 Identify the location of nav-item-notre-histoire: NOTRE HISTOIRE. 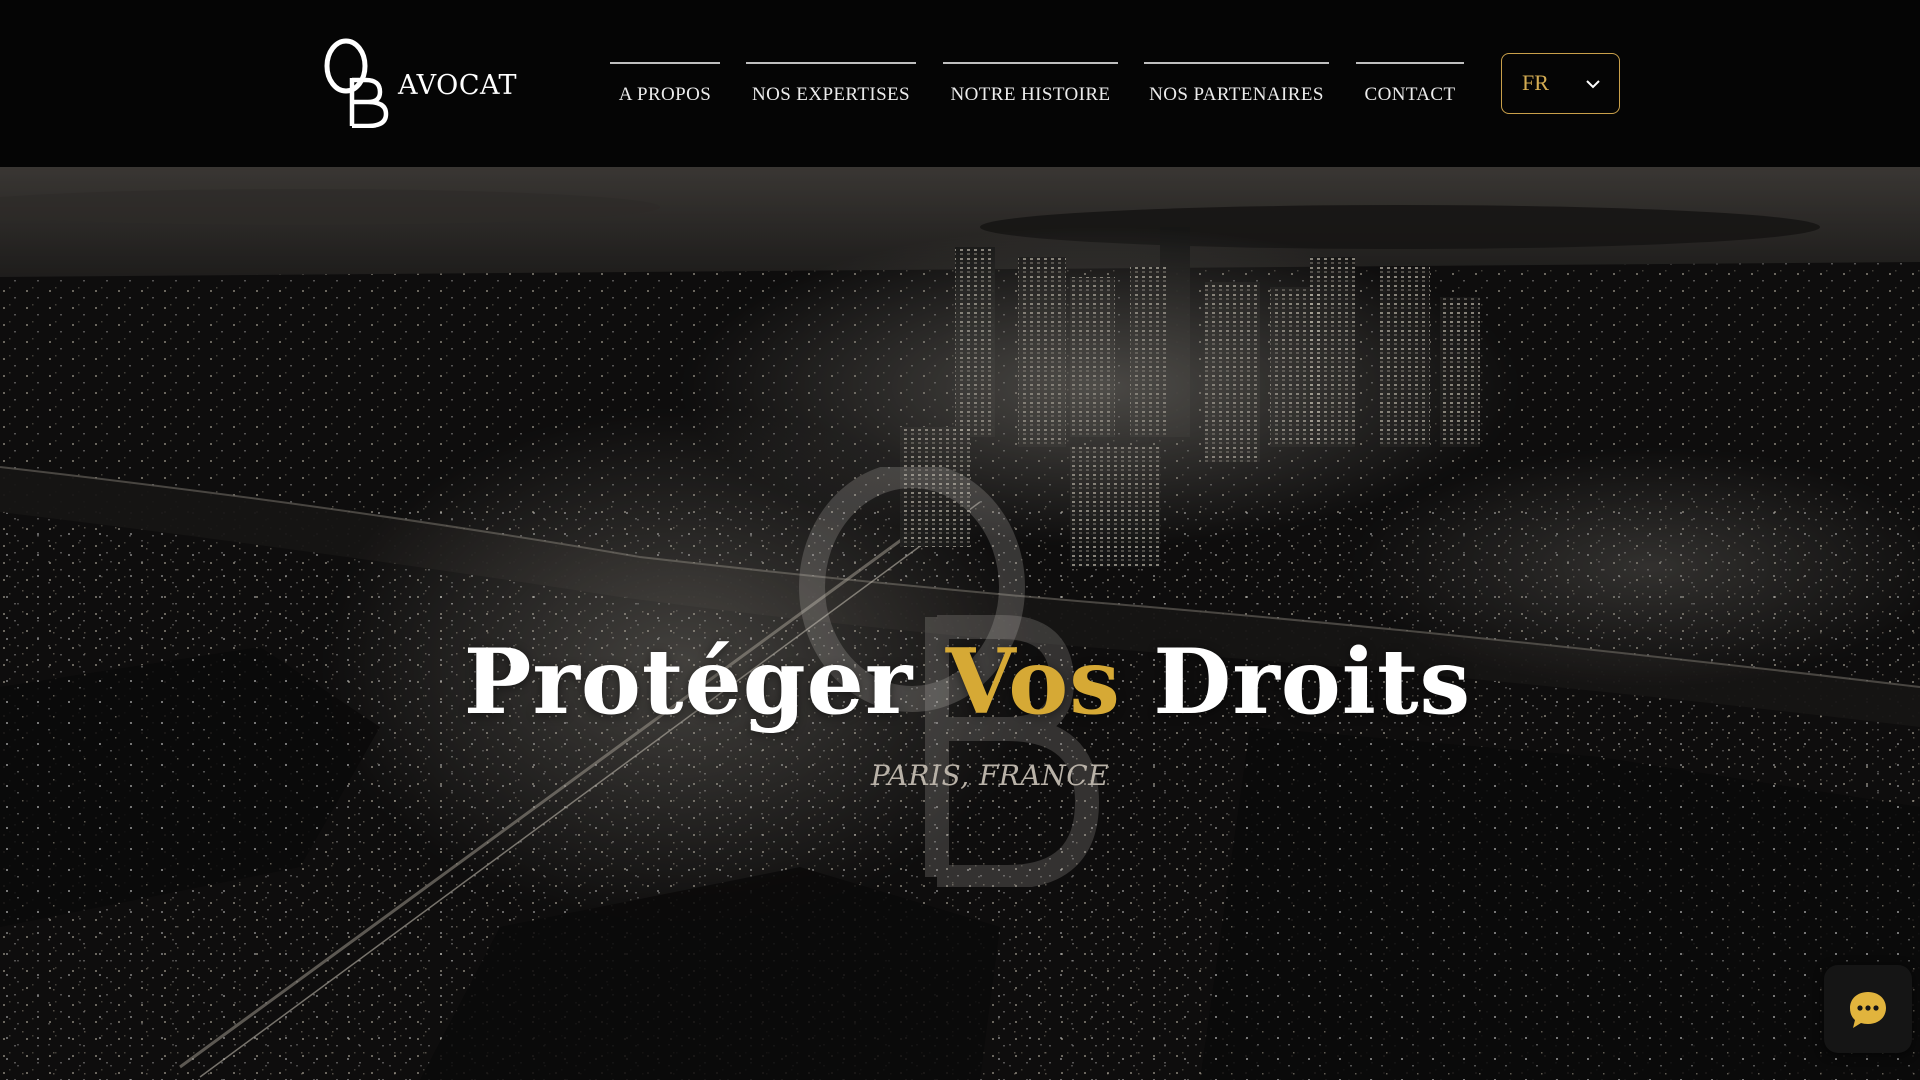
(1030, 89).